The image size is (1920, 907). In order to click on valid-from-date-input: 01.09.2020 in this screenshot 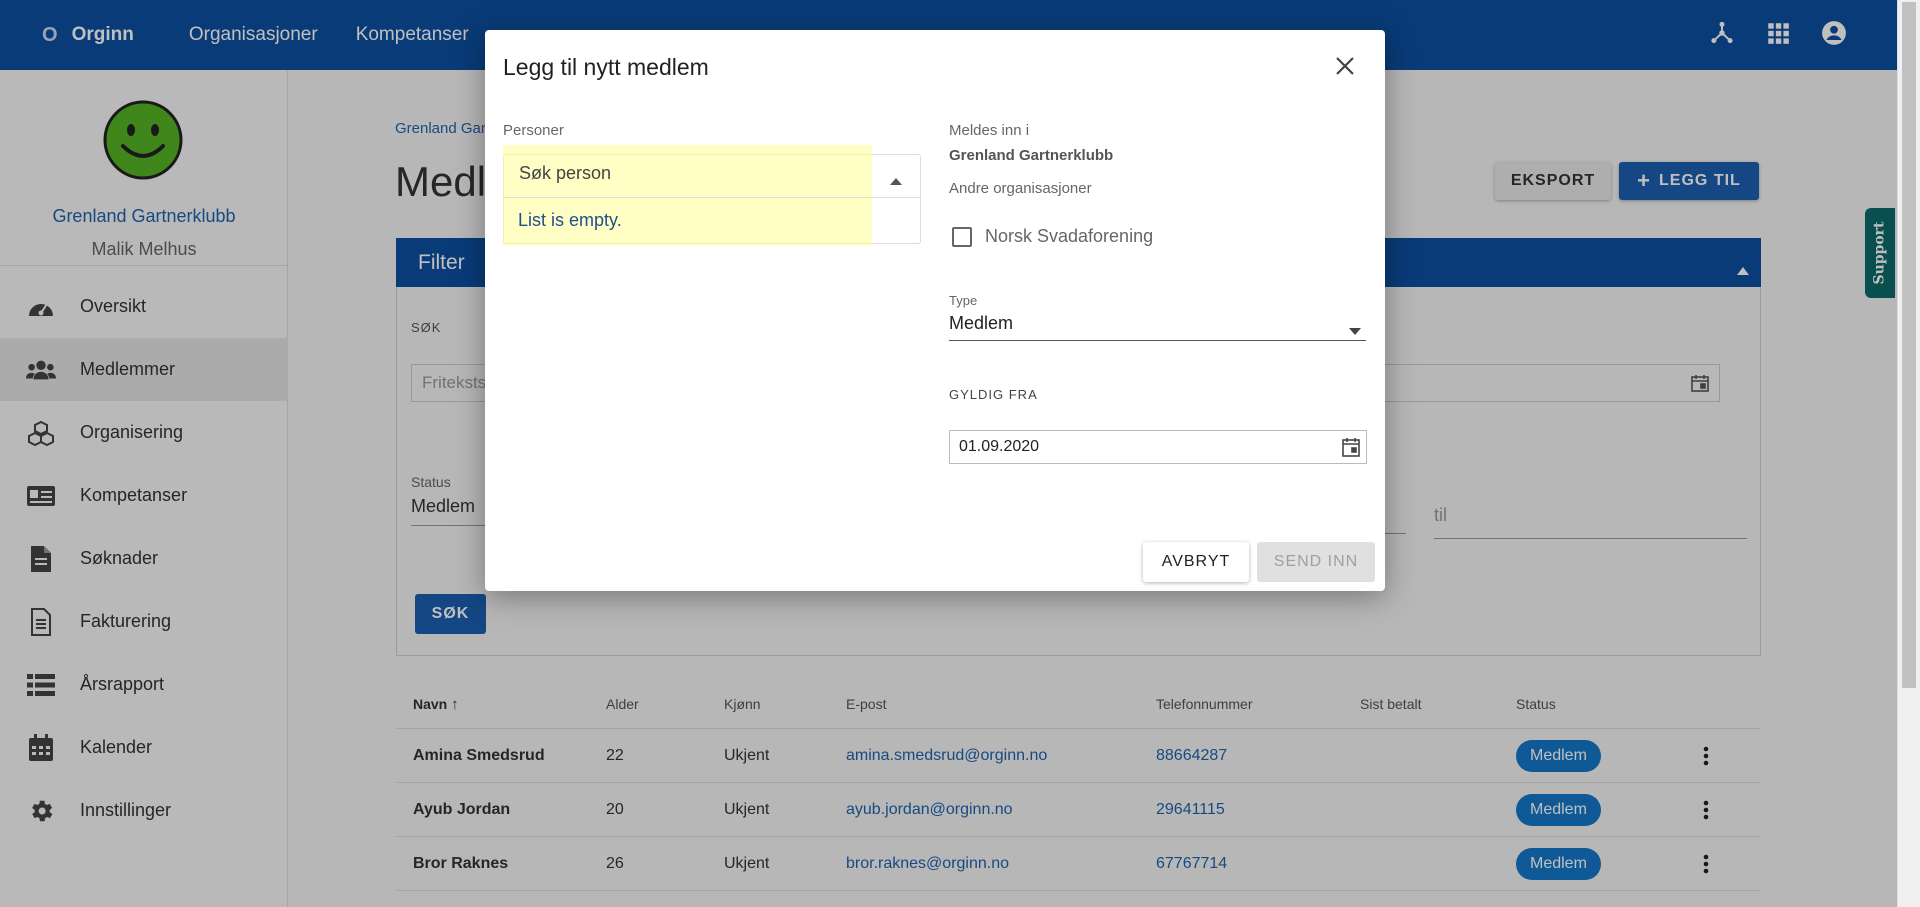, I will do `click(1158, 447)`.